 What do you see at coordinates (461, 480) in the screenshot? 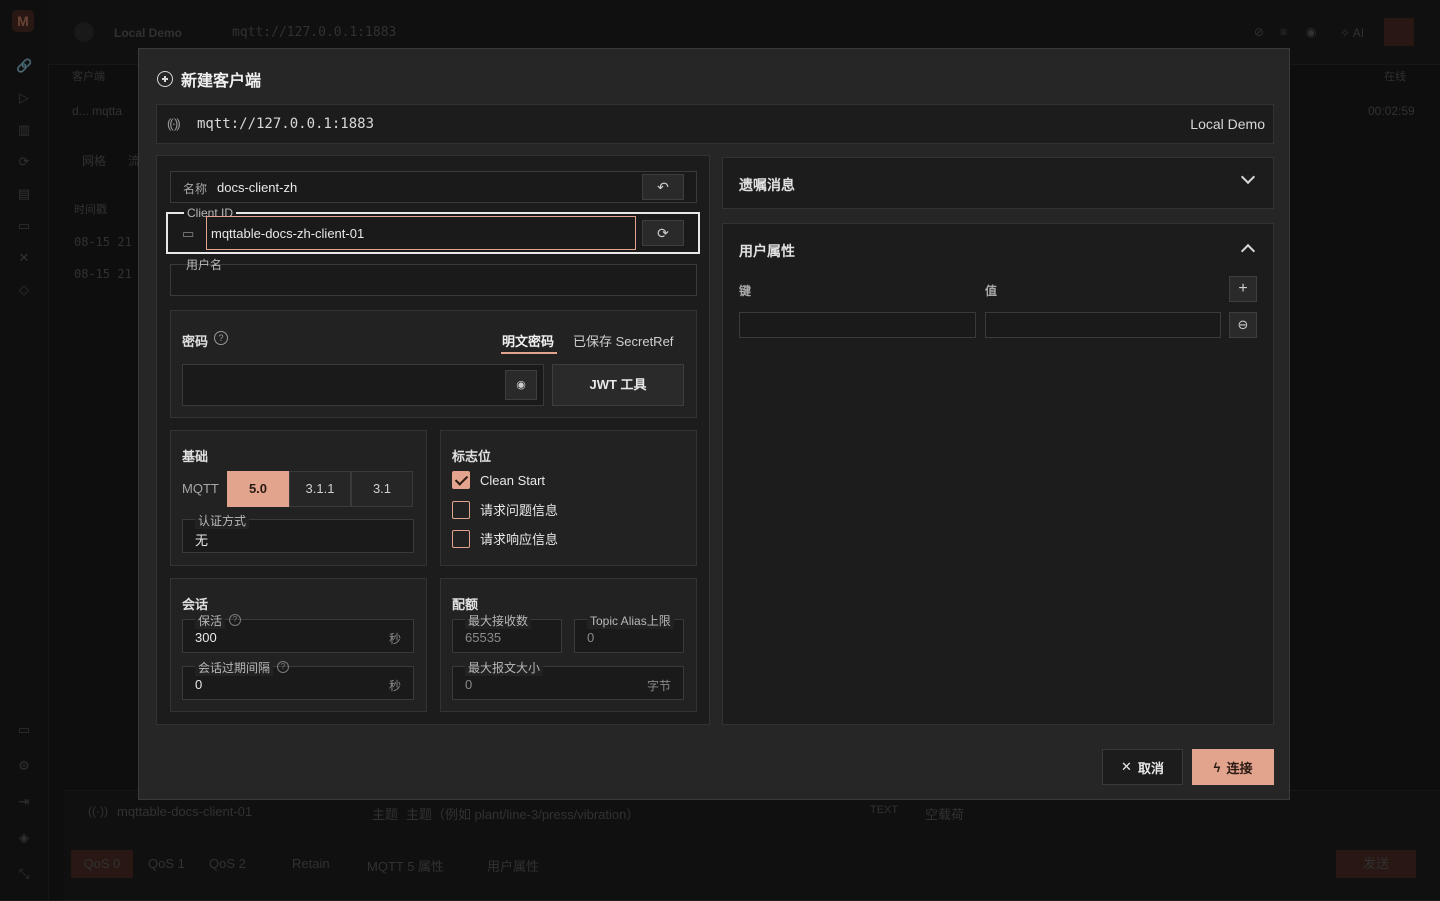
I see `checkbox-checked` at bounding box center [461, 480].